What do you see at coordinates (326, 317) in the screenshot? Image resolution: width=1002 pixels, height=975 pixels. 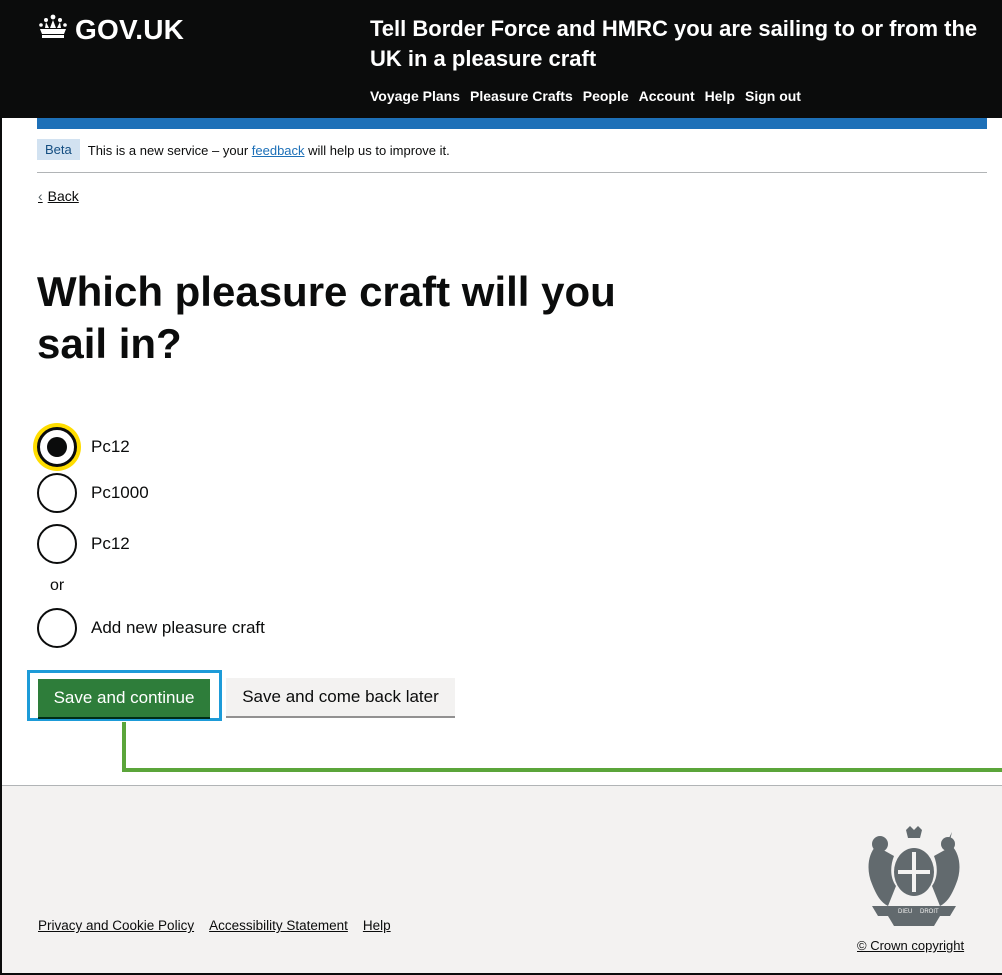 I see `page-title: Which pleasure craft will you sail in?` at bounding box center [326, 317].